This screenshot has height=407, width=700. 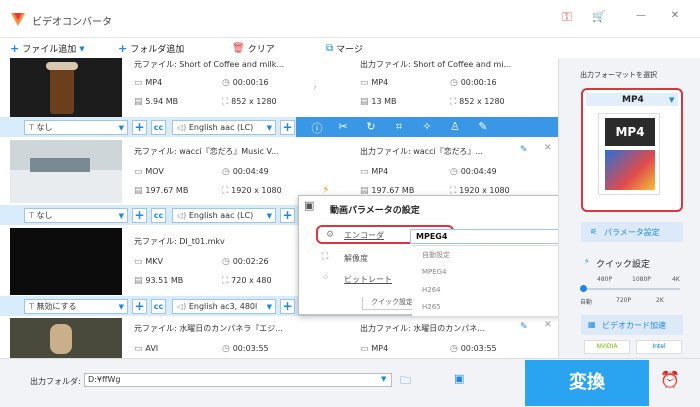 What do you see at coordinates (599, 16) in the screenshot?
I see `cart-icon: 🛒` at bounding box center [599, 16].